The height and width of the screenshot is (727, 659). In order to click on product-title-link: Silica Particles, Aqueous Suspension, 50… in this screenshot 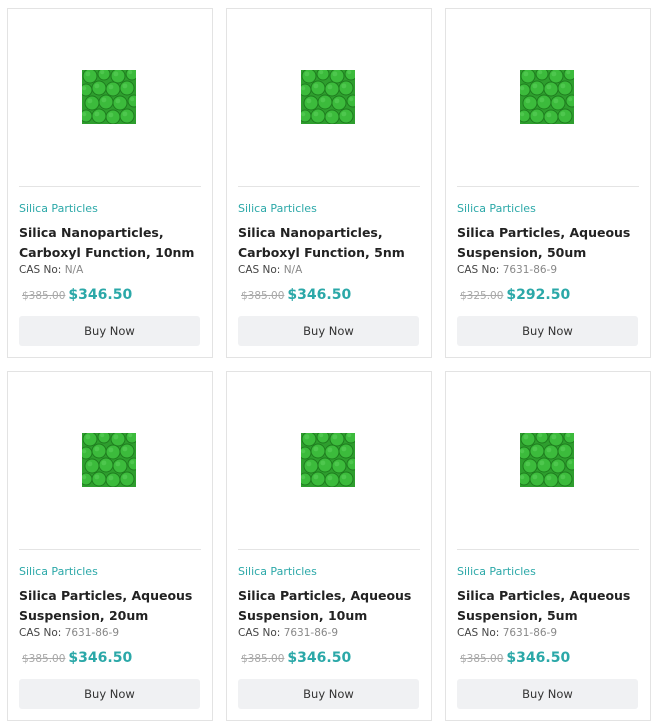, I will do `click(550, 243)`.